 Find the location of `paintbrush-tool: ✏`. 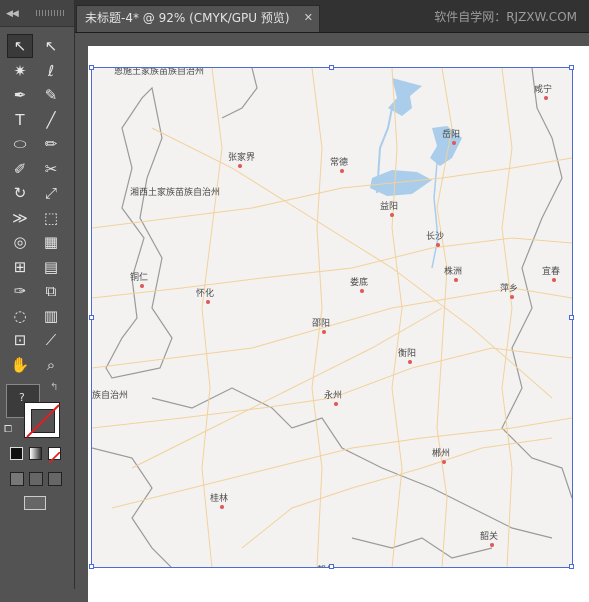

paintbrush-tool: ✏ is located at coordinates (51, 144).